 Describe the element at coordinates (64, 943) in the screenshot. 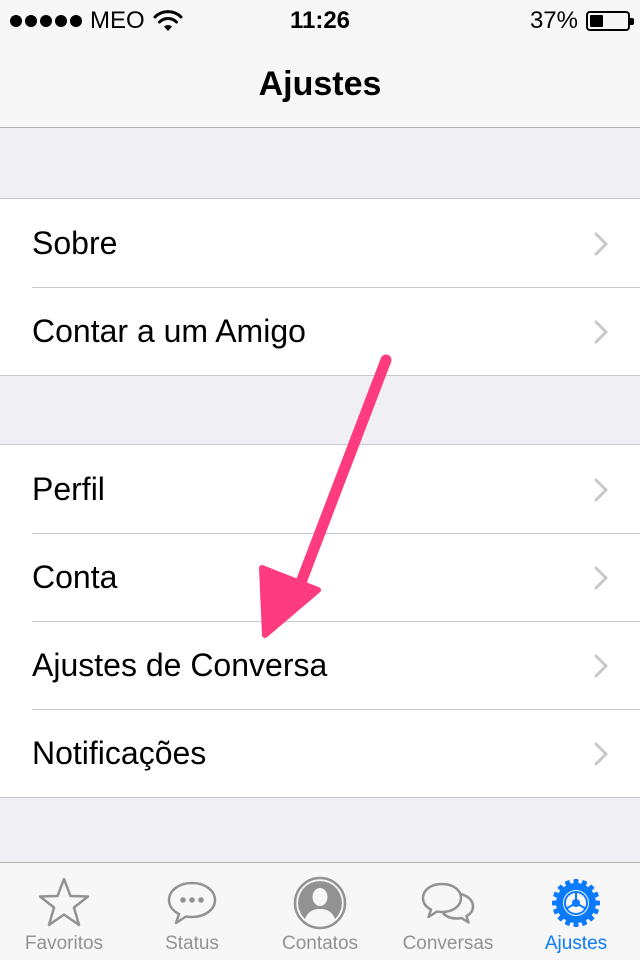

I see `tab-label: Favoritos` at that location.